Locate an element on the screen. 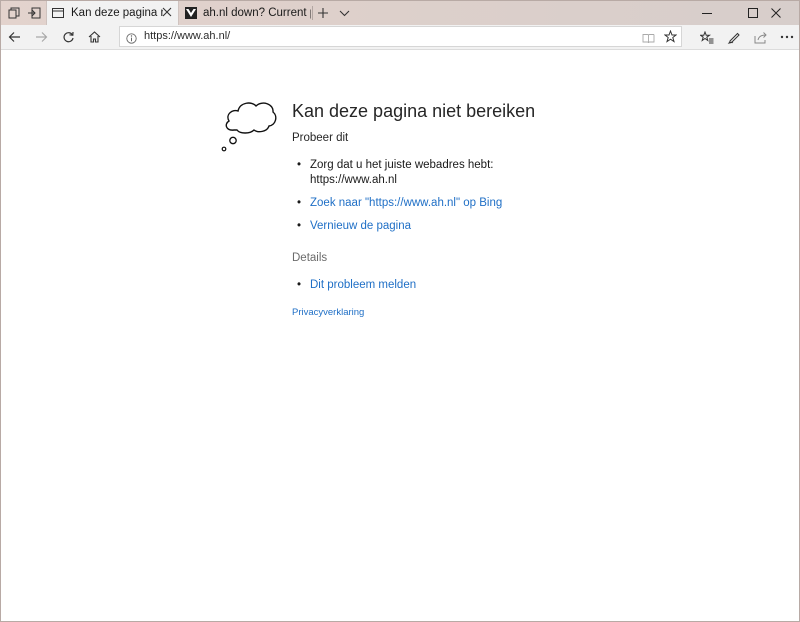 The width and height of the screenshot is (800, 622). navigation-toolbar: https://www.ah.nl/ is located at coordinates (400, 37).